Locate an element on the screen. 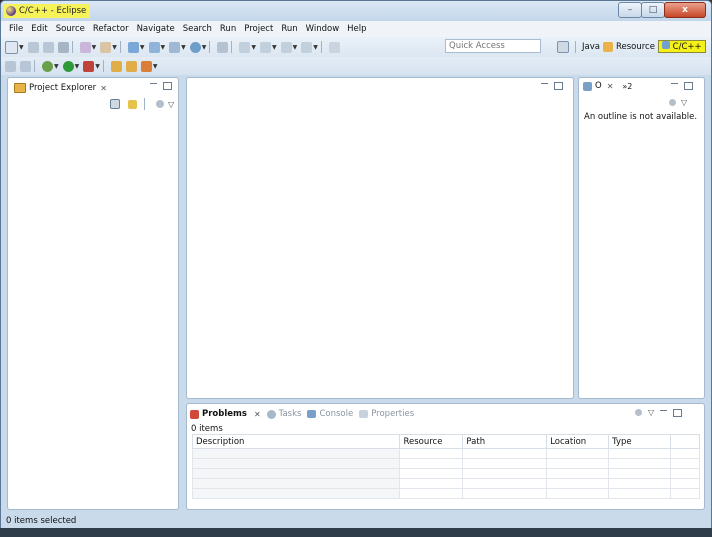 The width and height of the screenshot is (712, 537). next-annotation-dropdown-icon: ▼ is located at coordinates (253, 47).